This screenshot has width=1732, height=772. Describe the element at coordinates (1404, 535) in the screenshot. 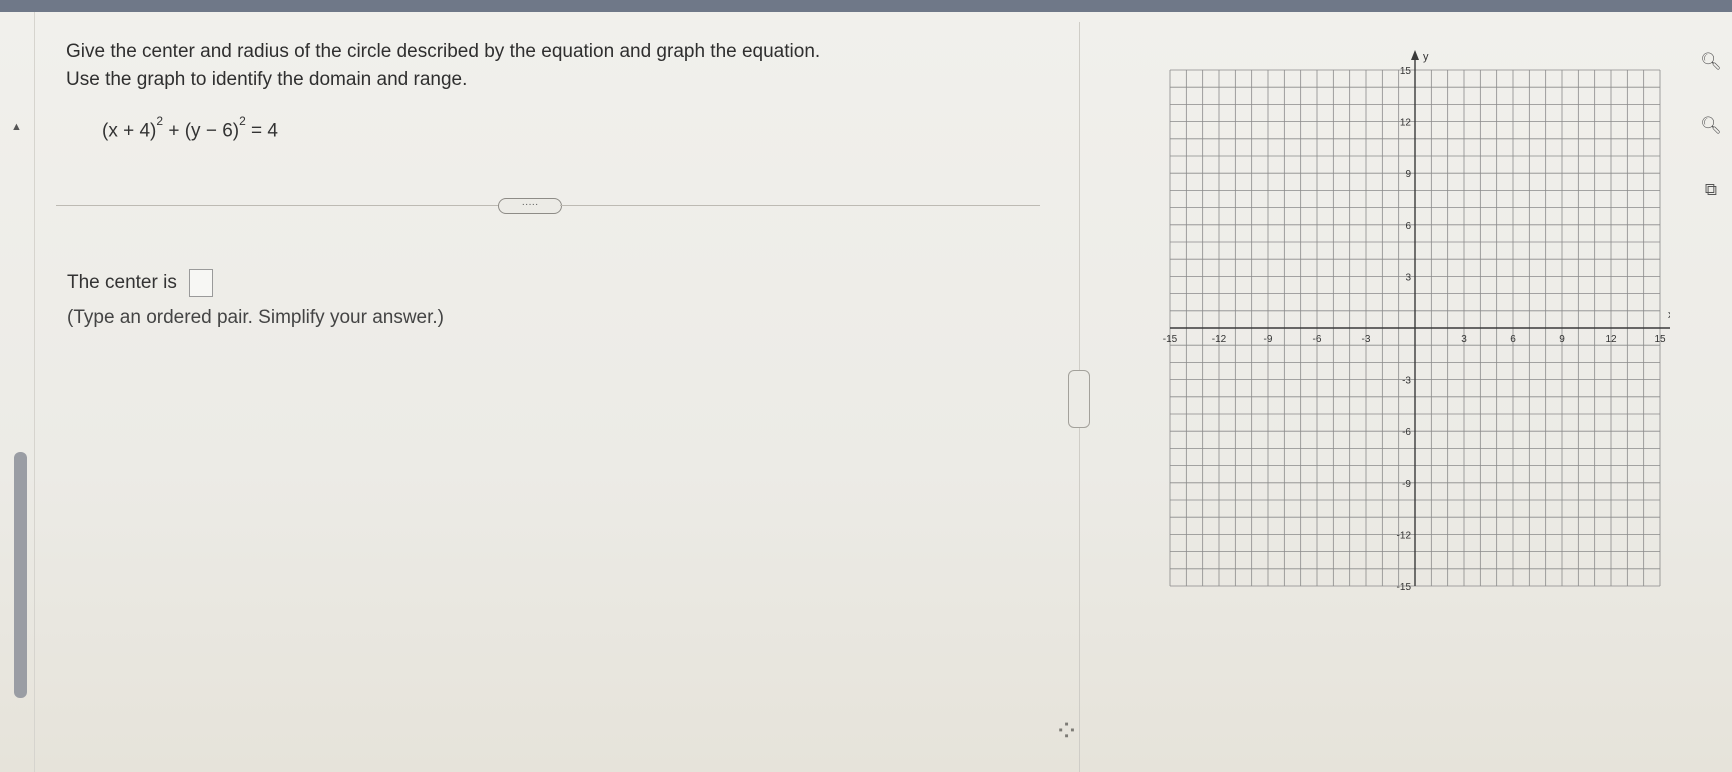

I see `y-tick-label: -12` at that location.